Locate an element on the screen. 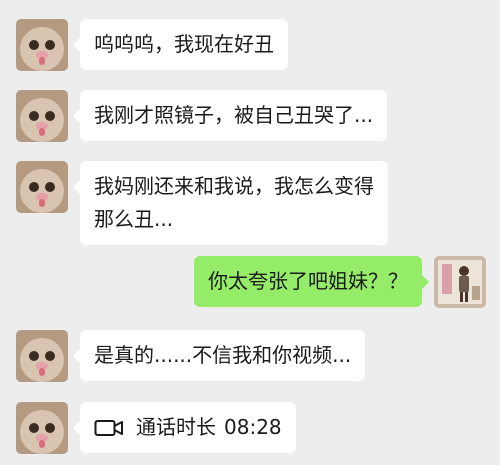 This screenshot has width=500, height=465. message-text: 我妈刚还来和我说，我怎么变得 is located at coordinates (234, 186).